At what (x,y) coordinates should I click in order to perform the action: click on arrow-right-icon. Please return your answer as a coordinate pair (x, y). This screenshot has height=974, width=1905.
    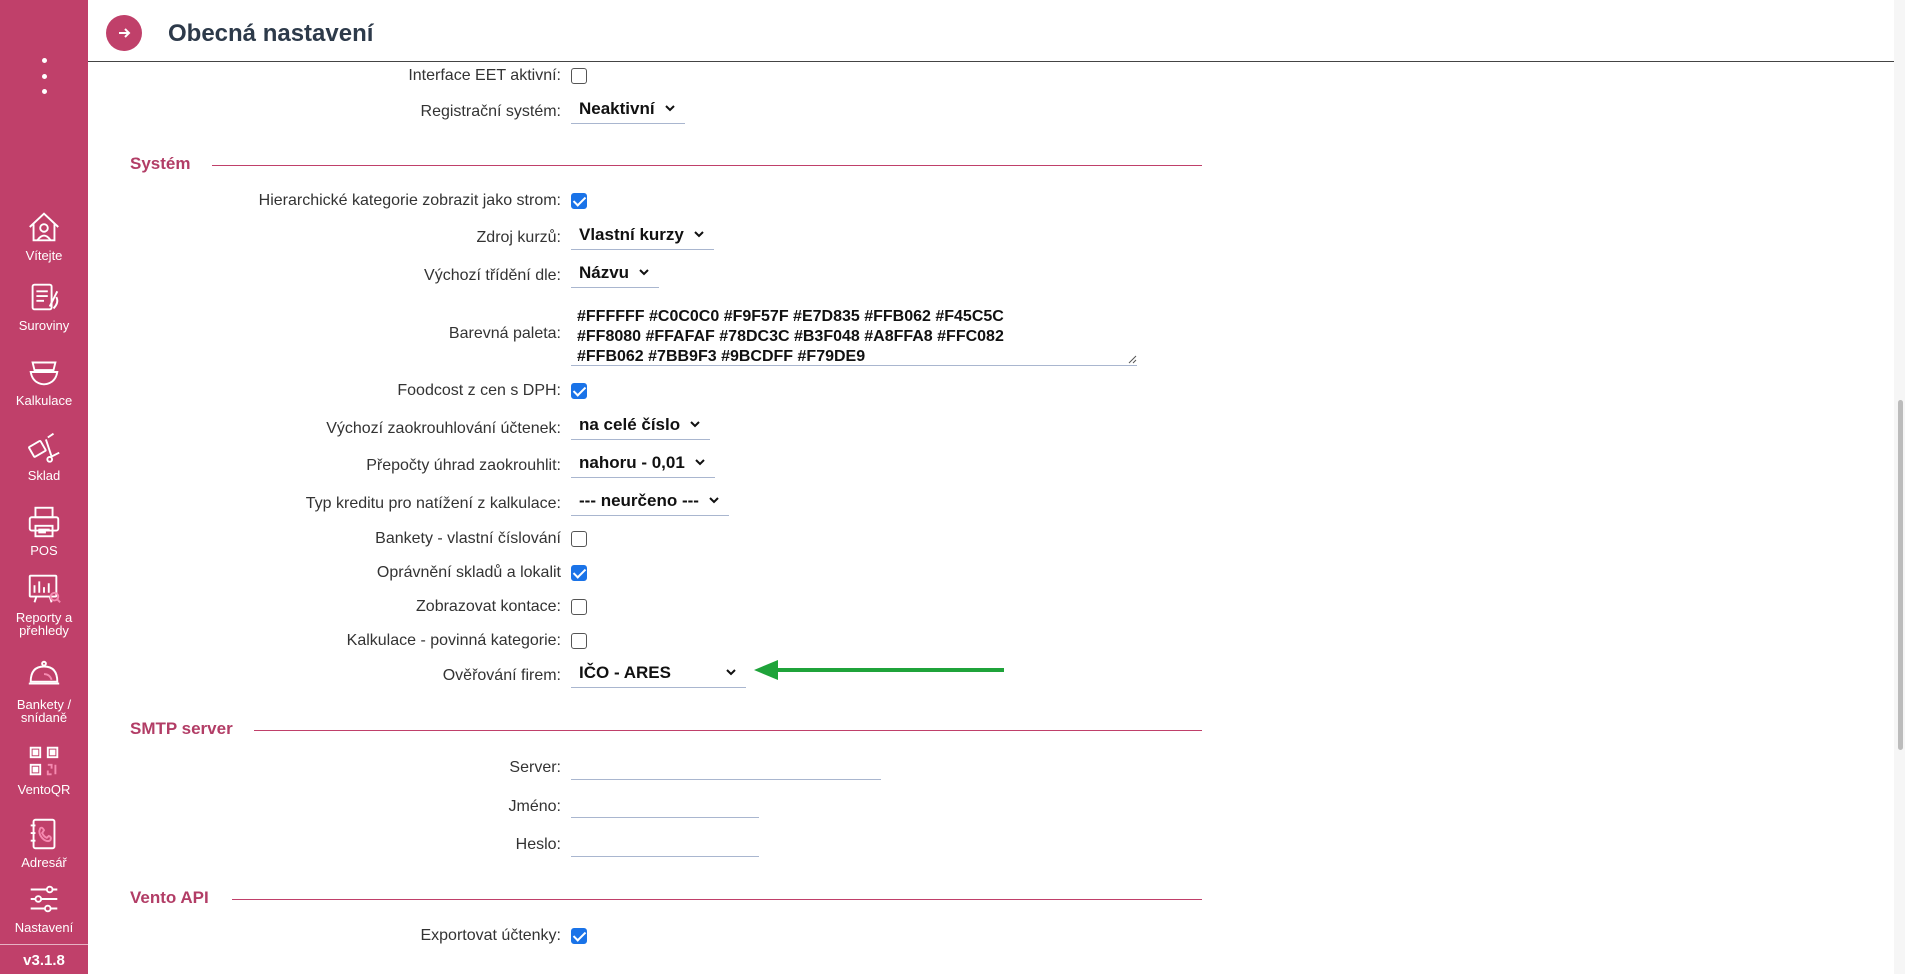
    Looking at the image, I should click on (125, 33).